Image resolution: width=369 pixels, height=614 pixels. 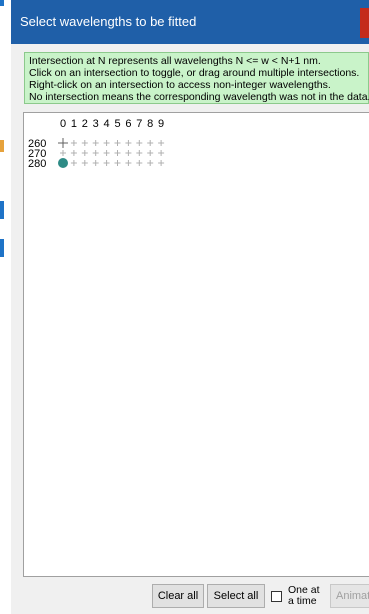 I want to click on column-label: 3, so click(x=96, y=124).